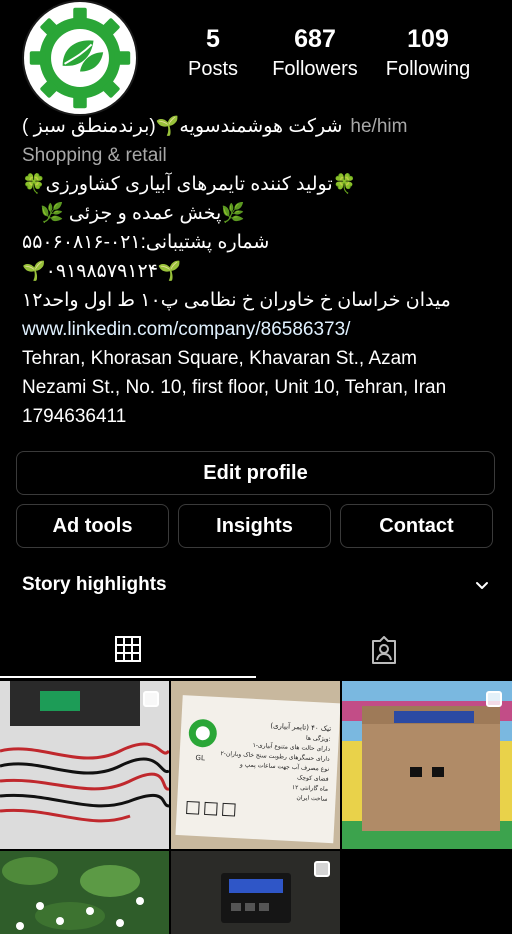 The height and width of the screenshot is (934, 512). Describe the element at coordinates (200, 758) in the screenshot. I see `post-card-brand: GL` at that location.